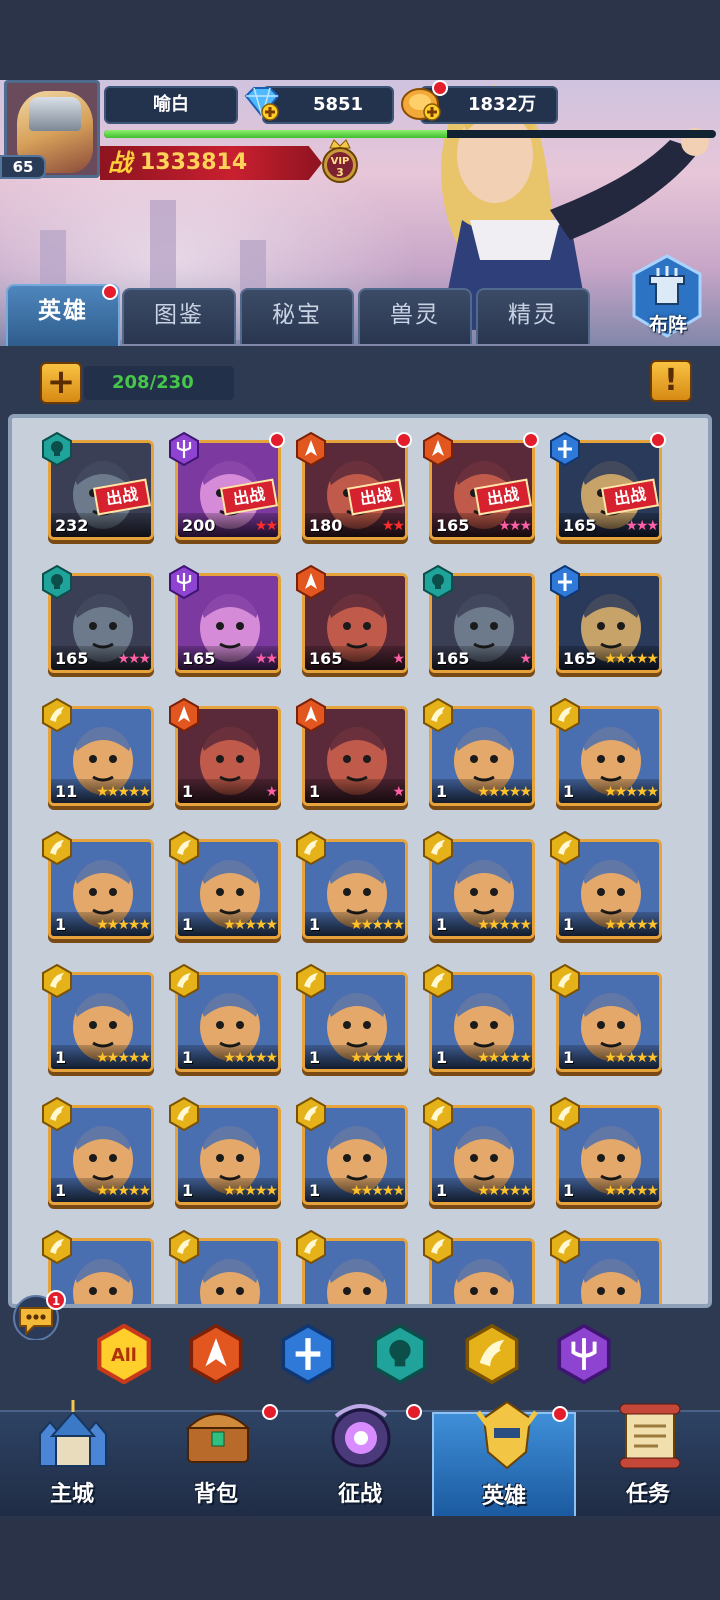 The height and width of the screenshot is (1600, 720). What do you see at coordinates (216, 1461) in the screenshot?
I see `nav-chest: 背包` at bounding box center [216, 1461].